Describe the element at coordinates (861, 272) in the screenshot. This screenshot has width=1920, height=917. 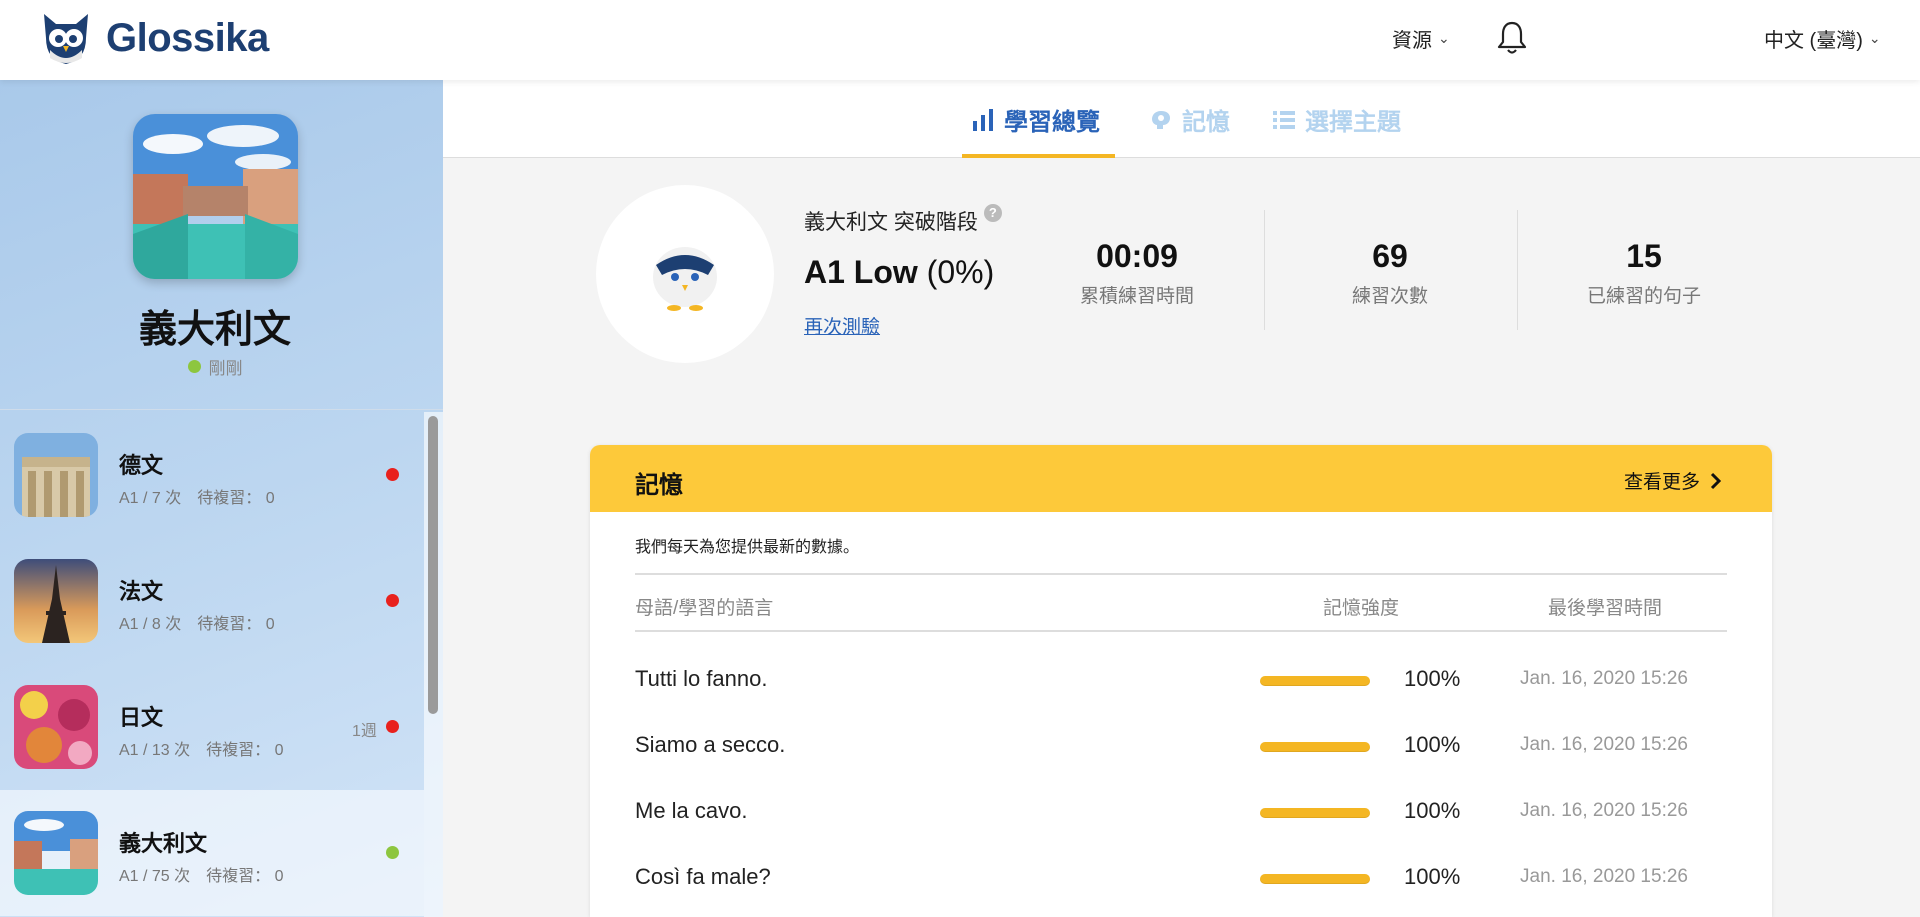
I see `level-name: A1 Low` at that location.